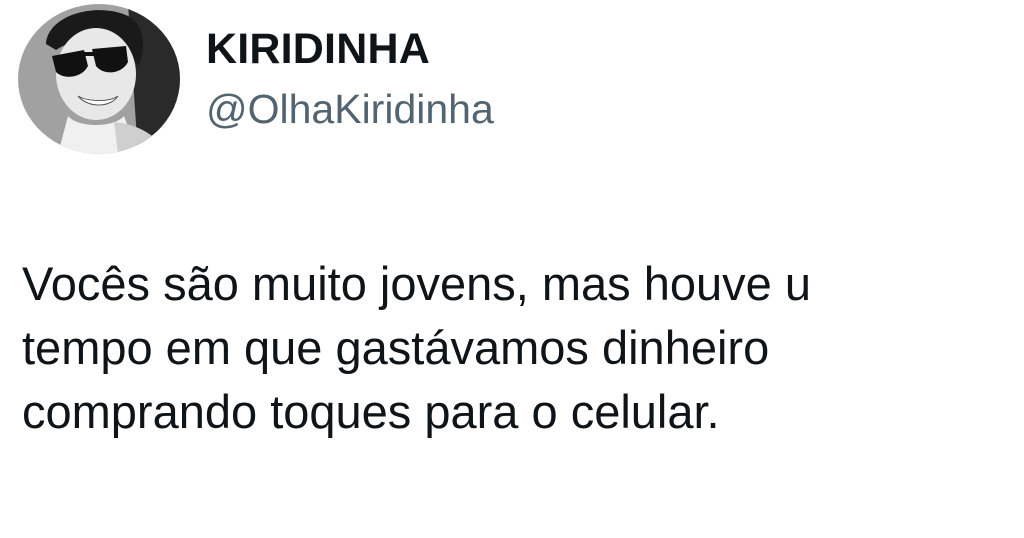  I want to click on profile-photo-icon, so click(99, 79).